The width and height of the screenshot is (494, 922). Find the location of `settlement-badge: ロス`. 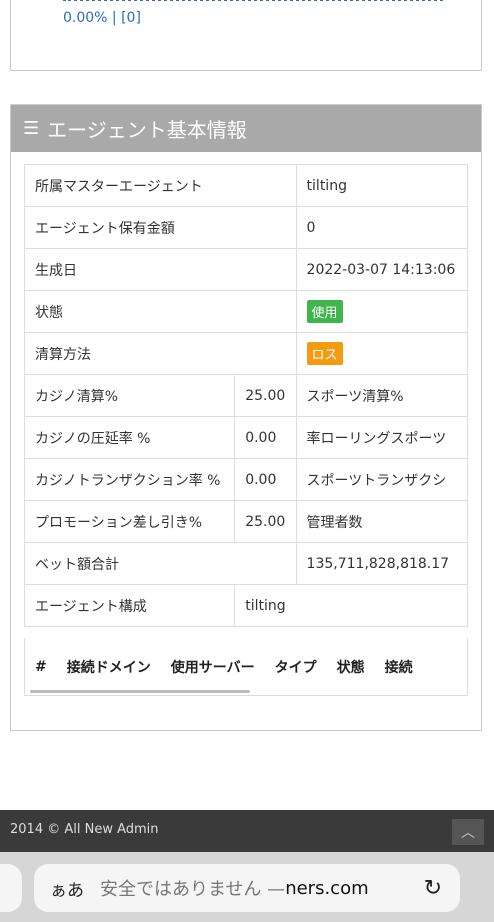

settlement-badge: ロス is located at coordinates (324, 353).